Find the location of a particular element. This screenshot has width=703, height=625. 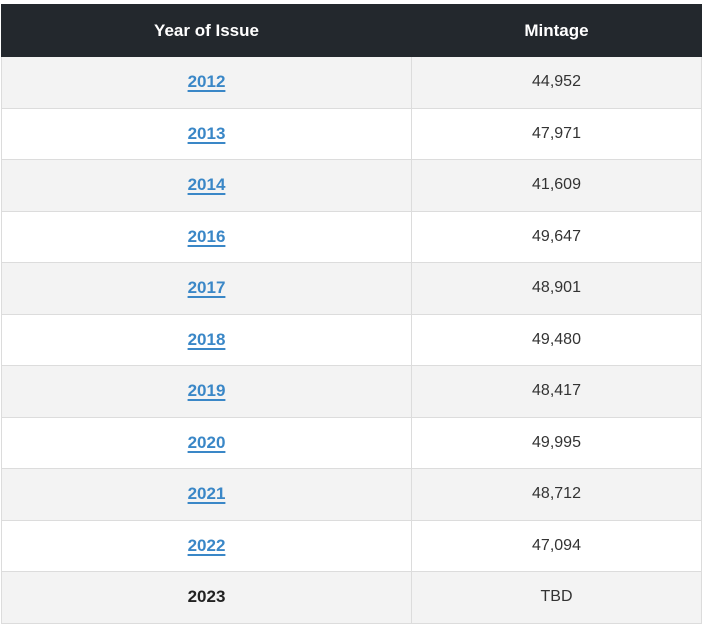

year-cell: 2018 is located at coordinates (206, 339).